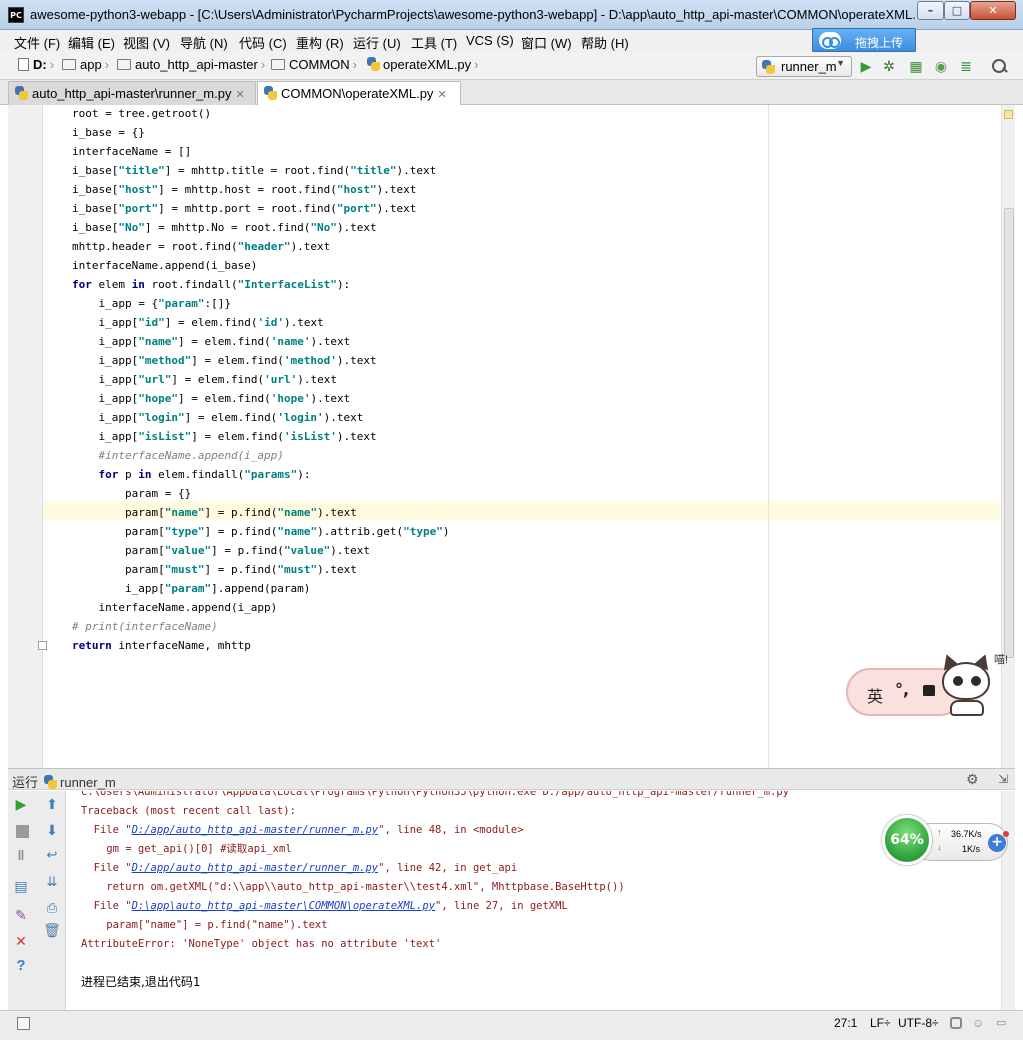  I want to click on code-token: ", line 42, in get_api, so click(448, 868).